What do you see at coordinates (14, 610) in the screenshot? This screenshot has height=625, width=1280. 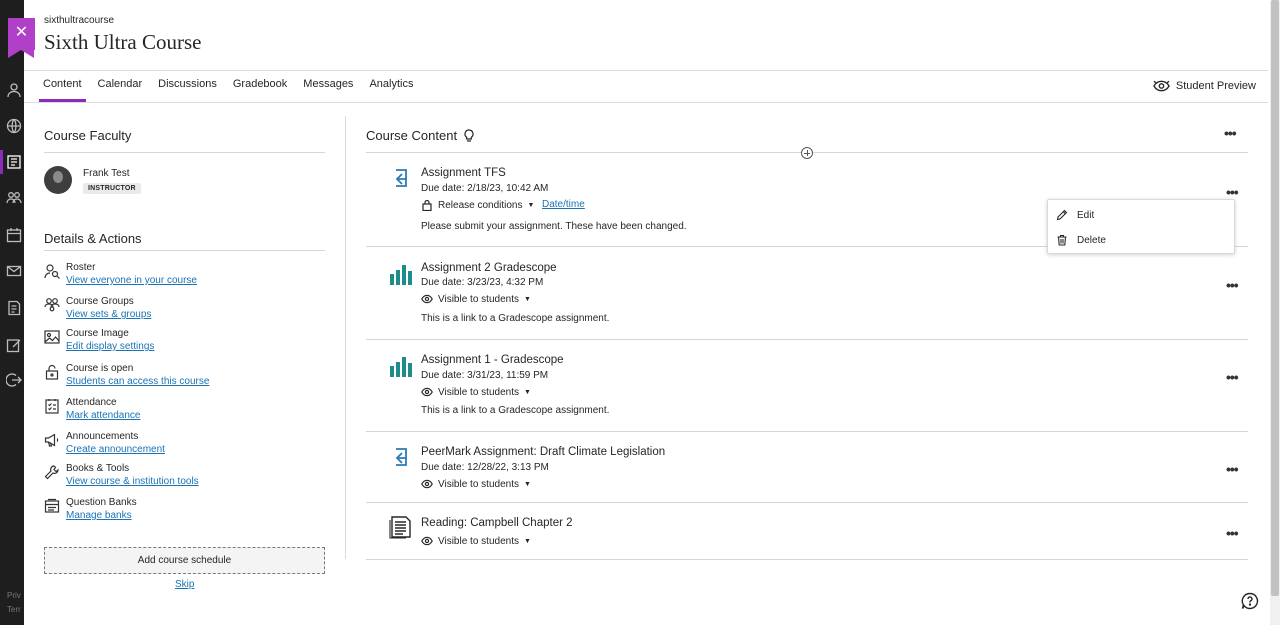 I see `terms-link: Terr` at bounding box center [14, 610].